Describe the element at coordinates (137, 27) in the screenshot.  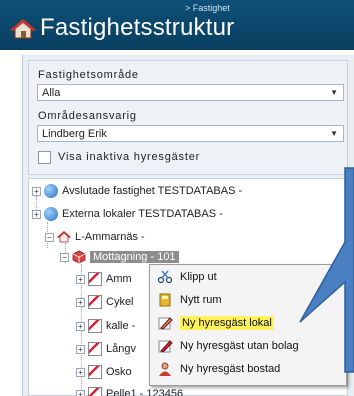
I see `page-title: Fastighetsstruktur` at that location.